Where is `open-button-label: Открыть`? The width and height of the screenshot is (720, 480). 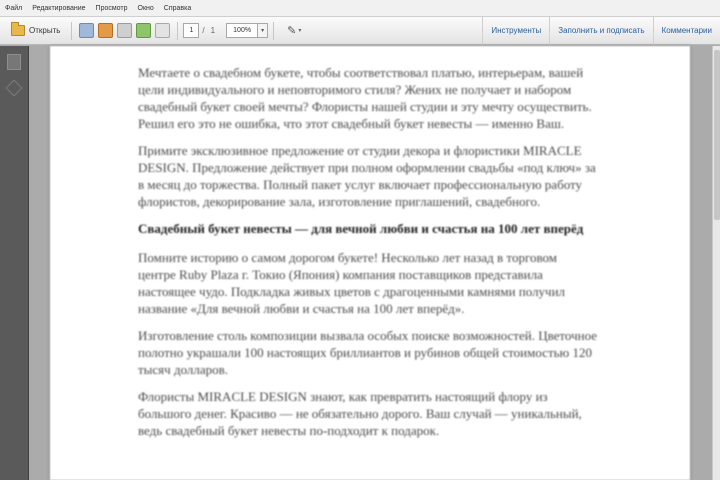
open-button-label: Открыть is located at coordinates (45, 30).